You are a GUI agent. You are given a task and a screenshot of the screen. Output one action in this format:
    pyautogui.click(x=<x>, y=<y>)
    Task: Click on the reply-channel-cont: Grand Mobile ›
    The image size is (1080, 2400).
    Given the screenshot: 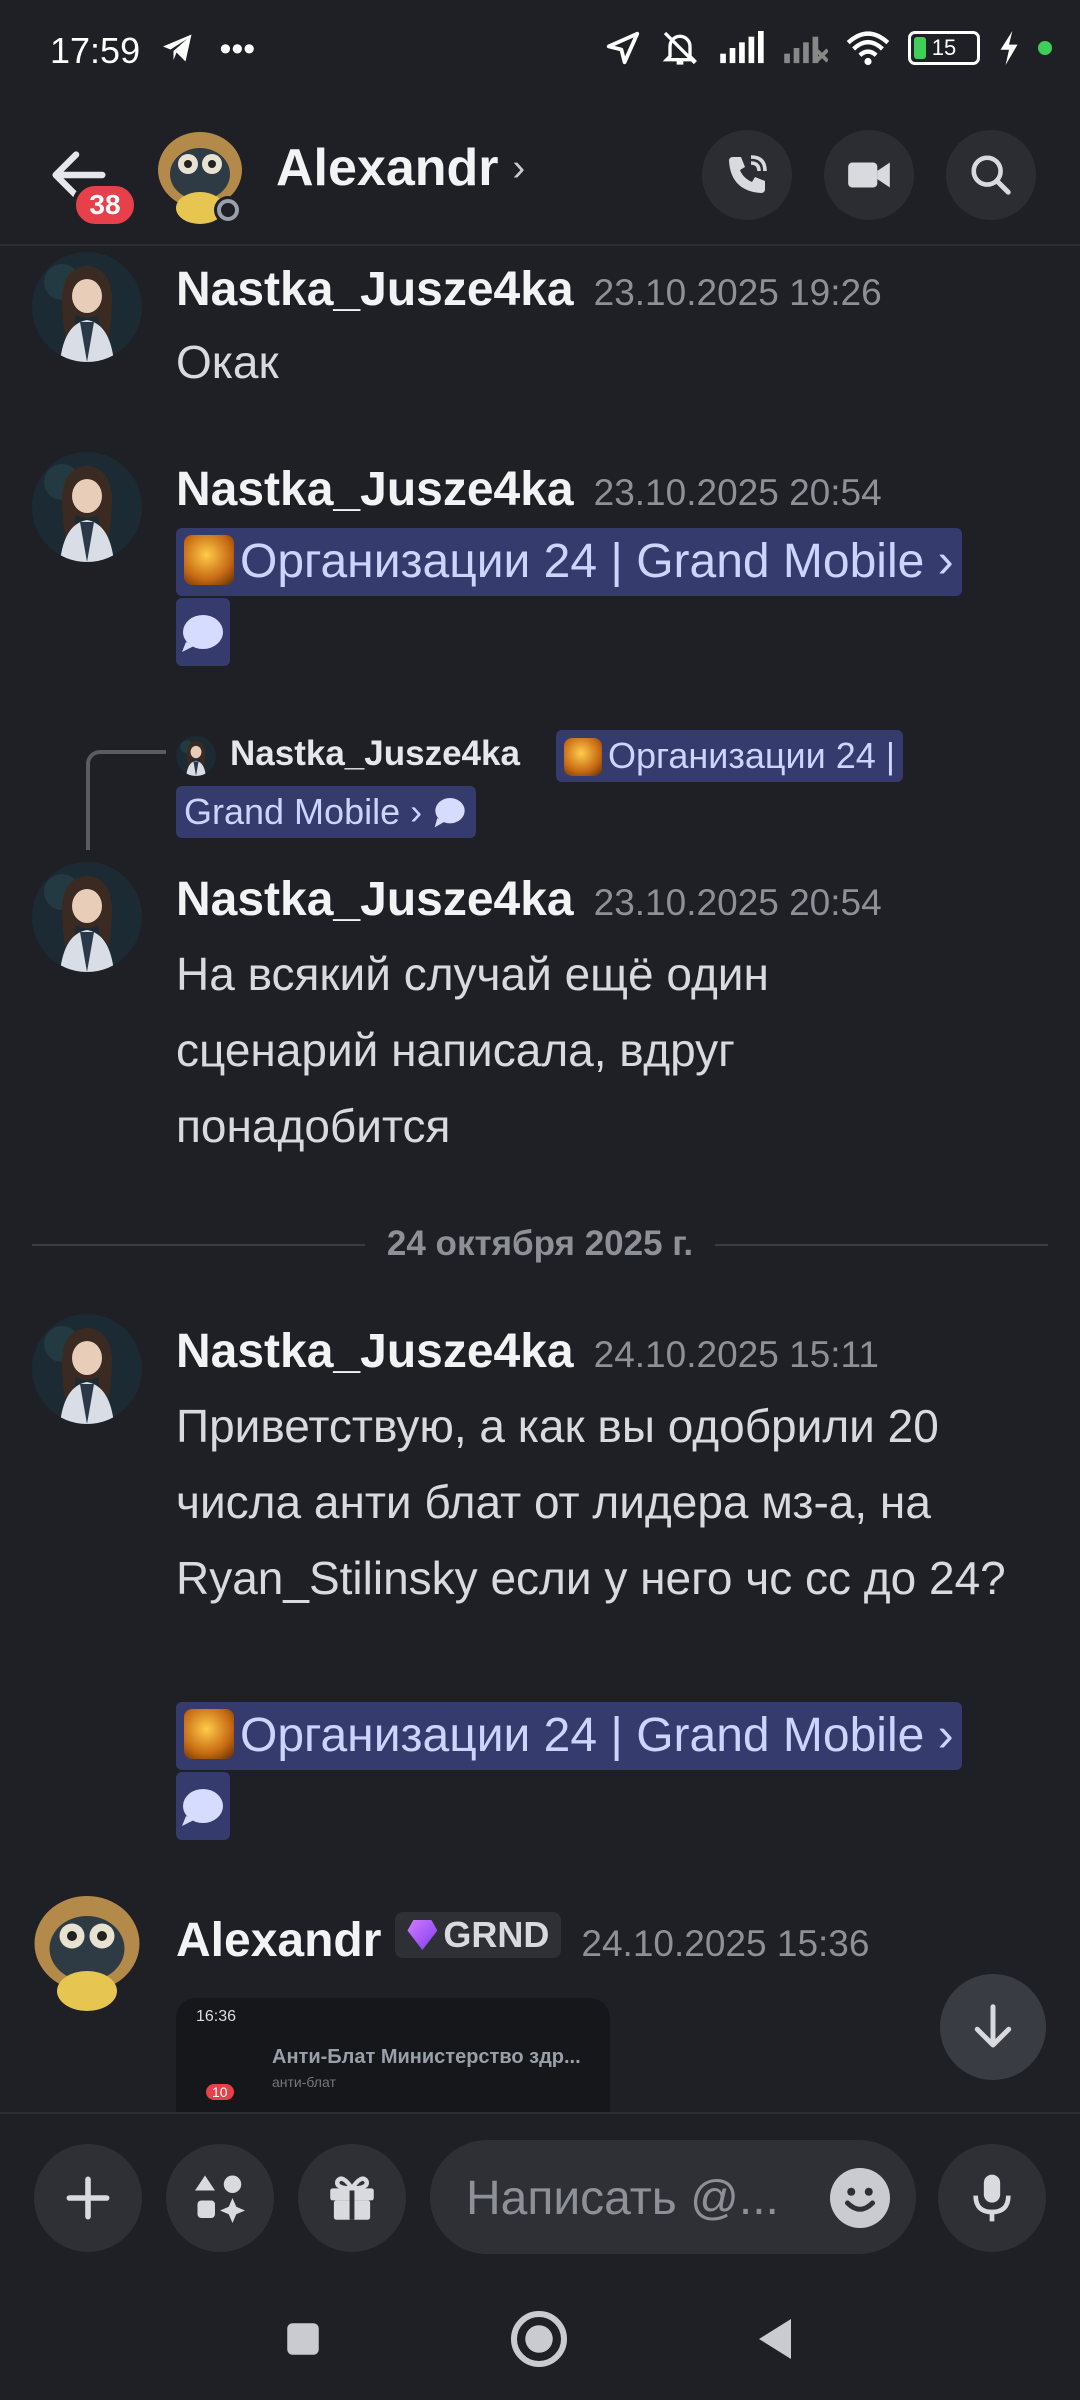 What is the action you would take?
    pyautogui.click(x=326, y=812)
    